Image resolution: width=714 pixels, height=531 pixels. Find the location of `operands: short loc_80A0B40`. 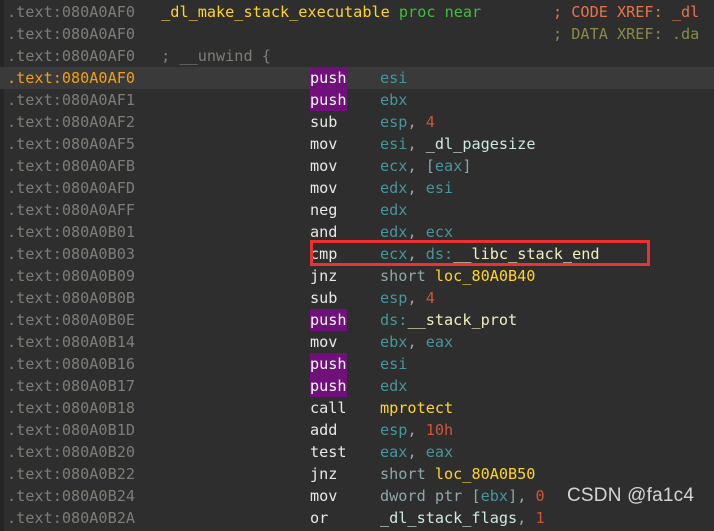

operands: short loc_80A0B40 is located at coordinates (457, 276).